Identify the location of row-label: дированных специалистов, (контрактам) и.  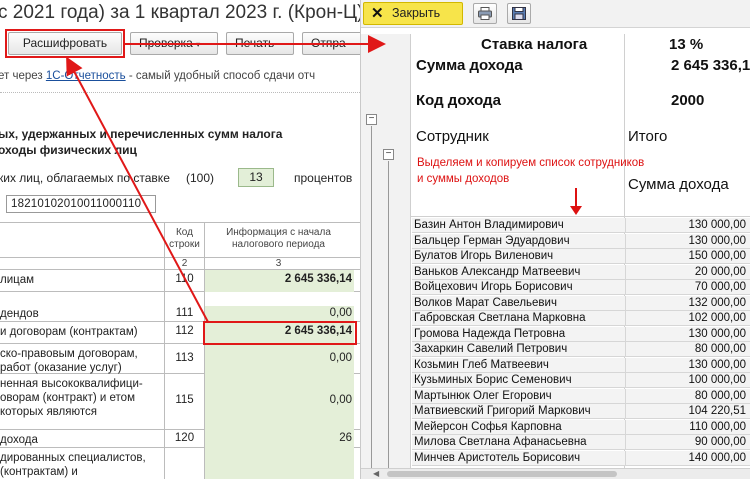
(73, 465).